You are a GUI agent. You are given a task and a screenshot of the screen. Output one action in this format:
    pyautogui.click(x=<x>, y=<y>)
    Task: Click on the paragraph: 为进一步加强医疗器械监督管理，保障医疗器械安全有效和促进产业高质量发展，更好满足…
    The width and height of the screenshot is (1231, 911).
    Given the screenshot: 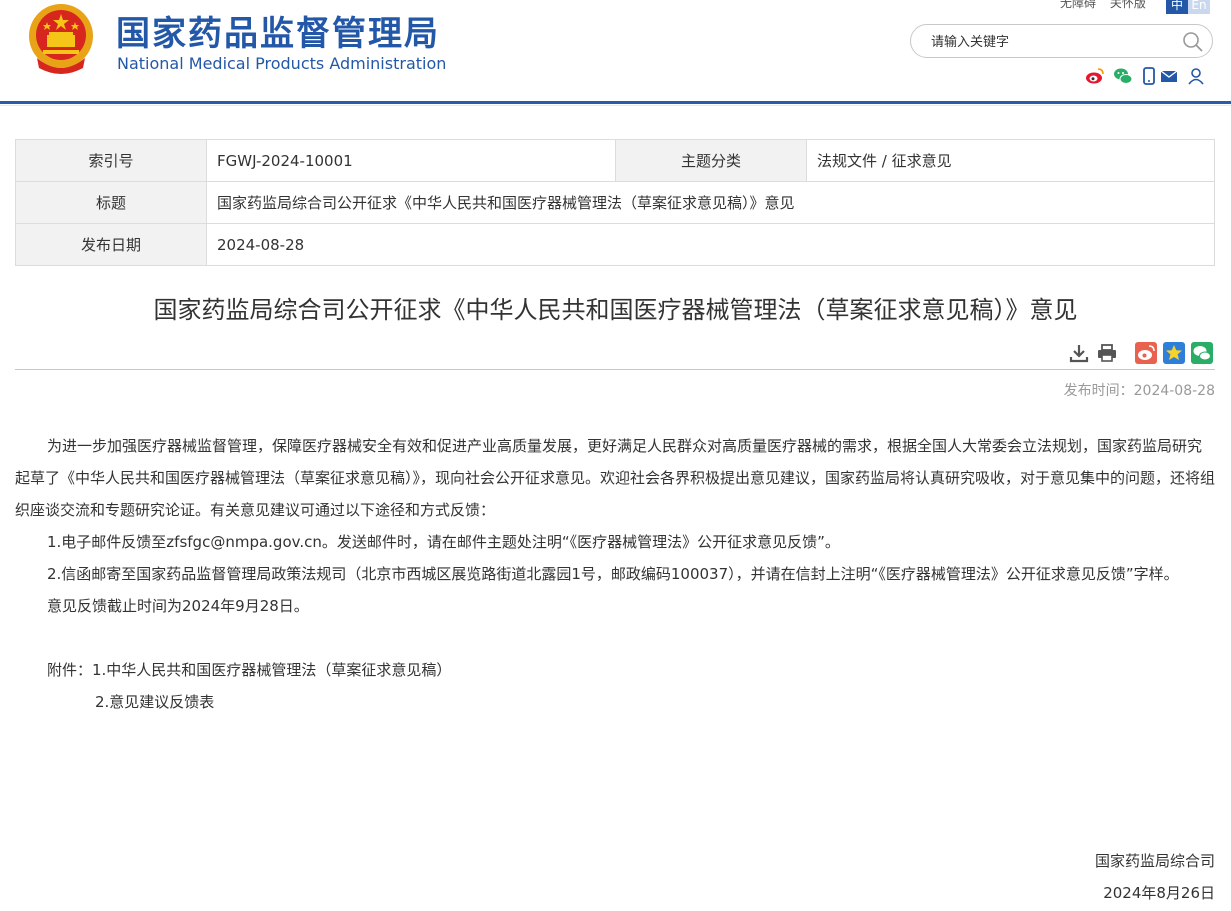 What is the action you would take?
    pyautogui.click(x=615, y=478)
    